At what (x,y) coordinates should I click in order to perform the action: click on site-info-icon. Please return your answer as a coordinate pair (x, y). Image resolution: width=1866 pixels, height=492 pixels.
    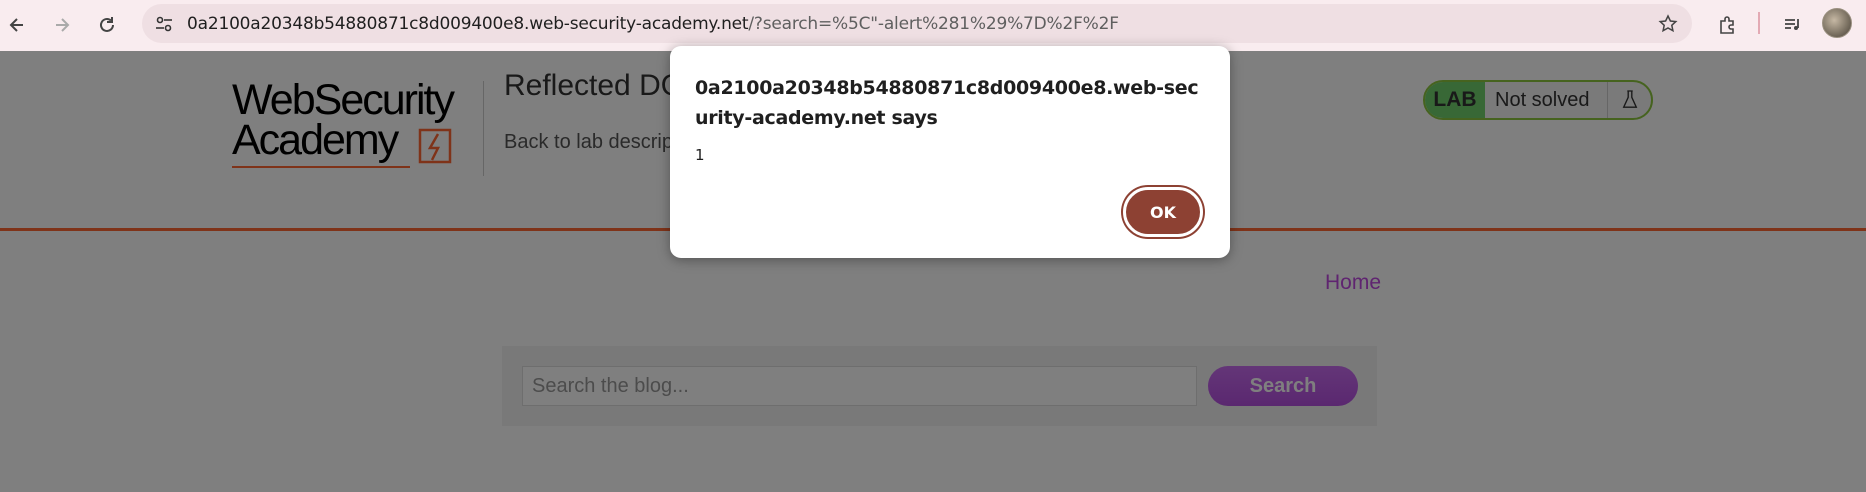
    Looking at the image, I should click on (164, 24).